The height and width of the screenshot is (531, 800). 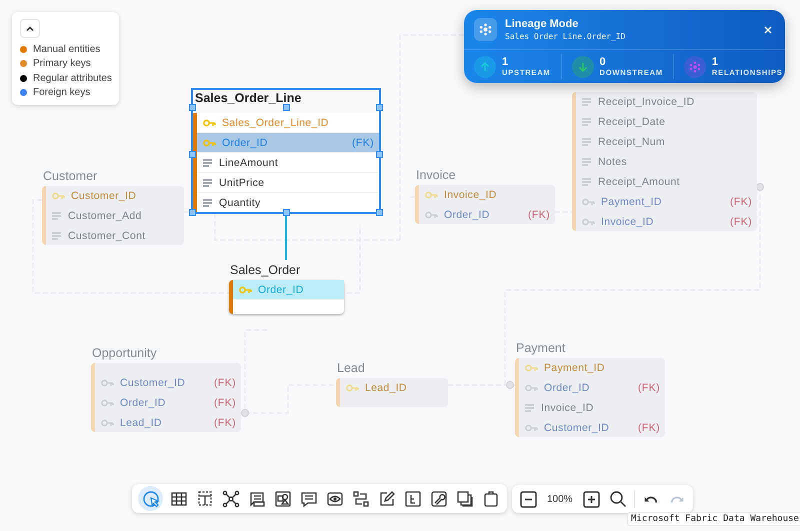 What do you see at coordinates (715, 519) in the screenshot?
I see `app-name: Microsoft Fabric Data Warehouse` at bounding box center [715, 519].